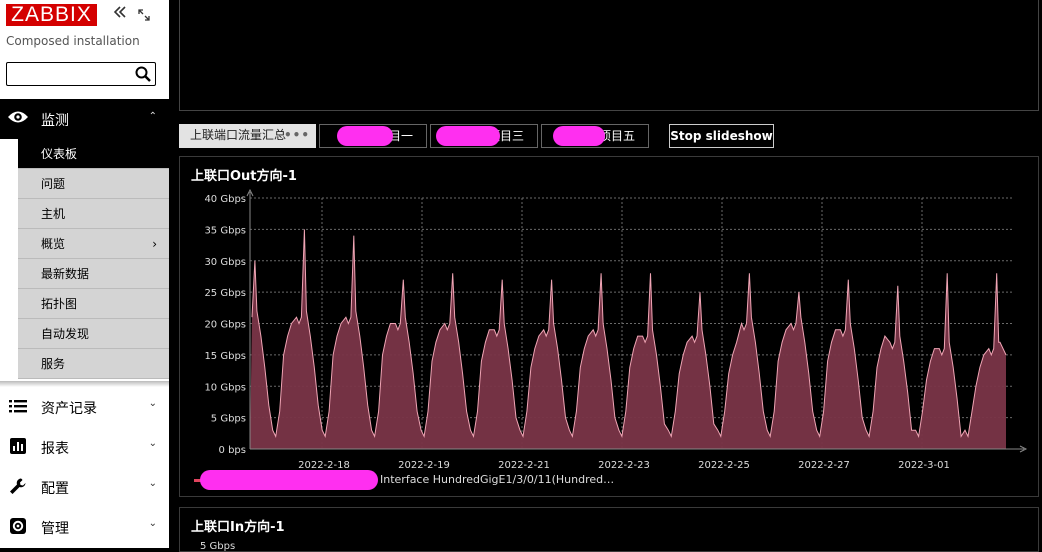  Describe the element at coordinates (624, 465) in the screenshot. I see `x-tick-label: 2022-2-23` at that location.